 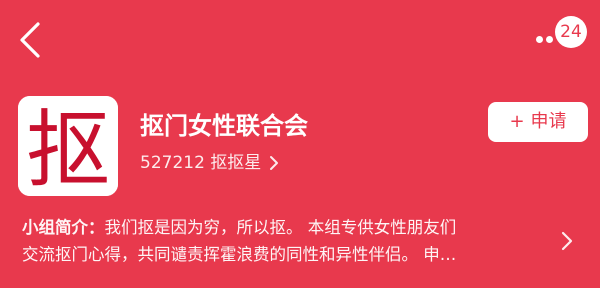 I want to click on group-avatar: 抠, so click(x=68, y=146).